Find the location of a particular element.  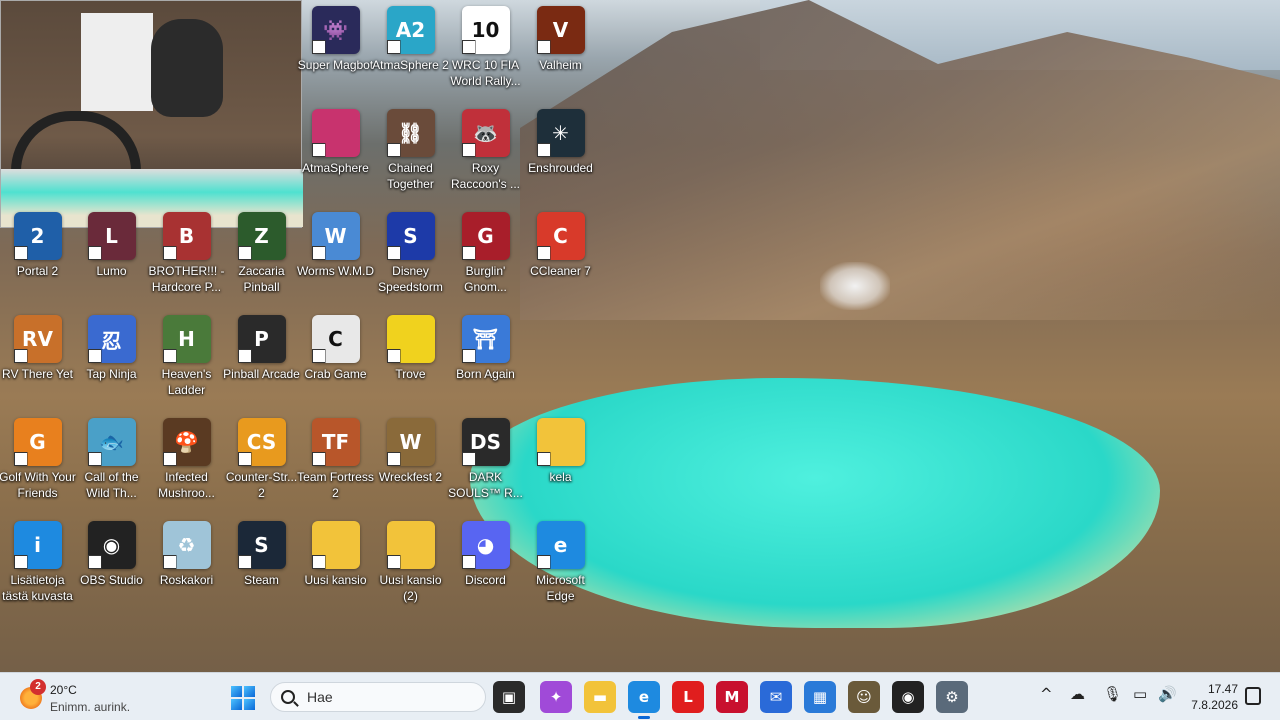

desktop-shortcut: Uusi kansio is located at coordinates (335, 565).